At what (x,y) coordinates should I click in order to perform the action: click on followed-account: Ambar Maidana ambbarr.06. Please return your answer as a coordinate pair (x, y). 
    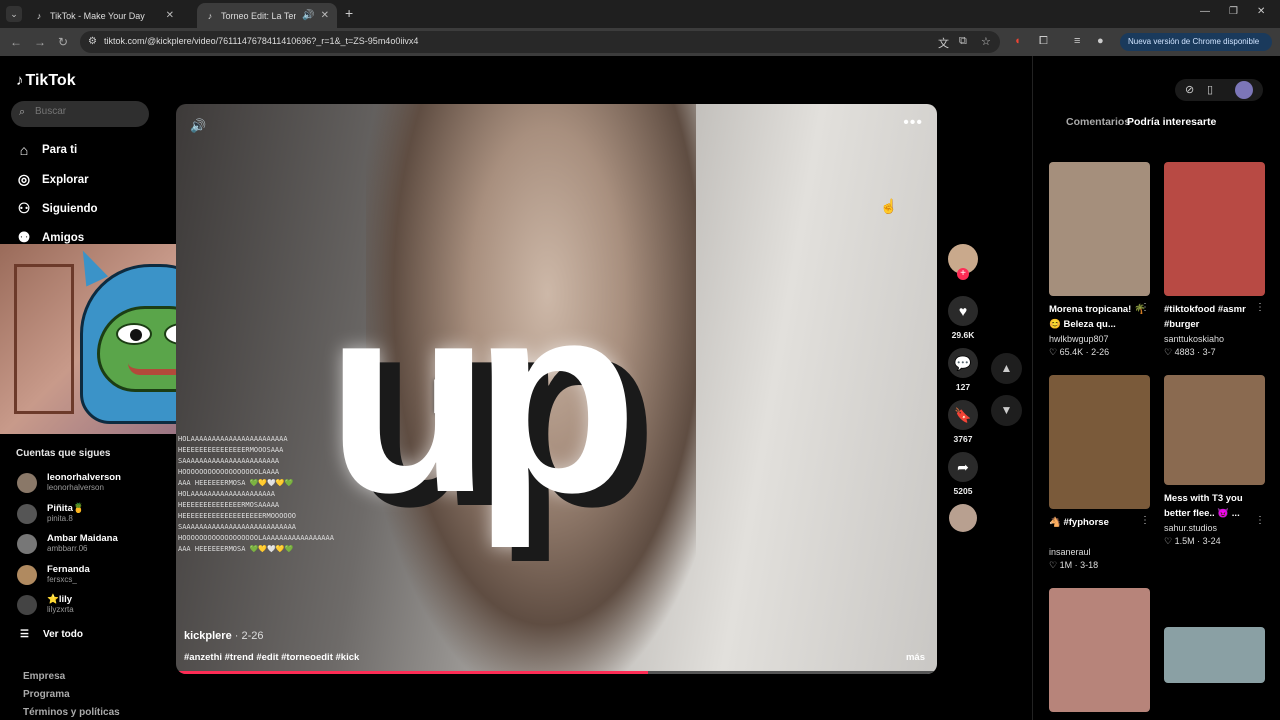
    Looking at the image, I should click on (67, 543).